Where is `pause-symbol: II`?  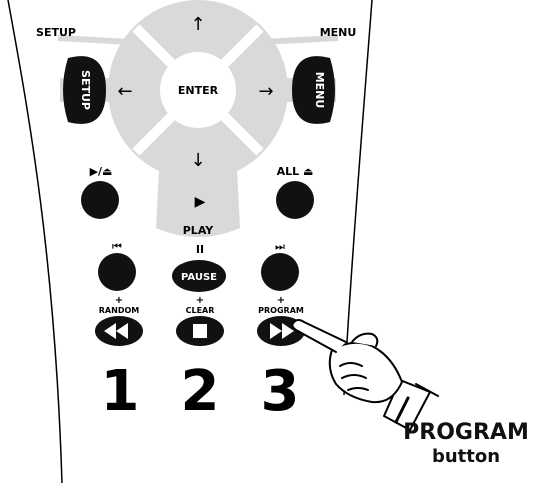 pause-symbol: II is located at coordinates (200, 249).